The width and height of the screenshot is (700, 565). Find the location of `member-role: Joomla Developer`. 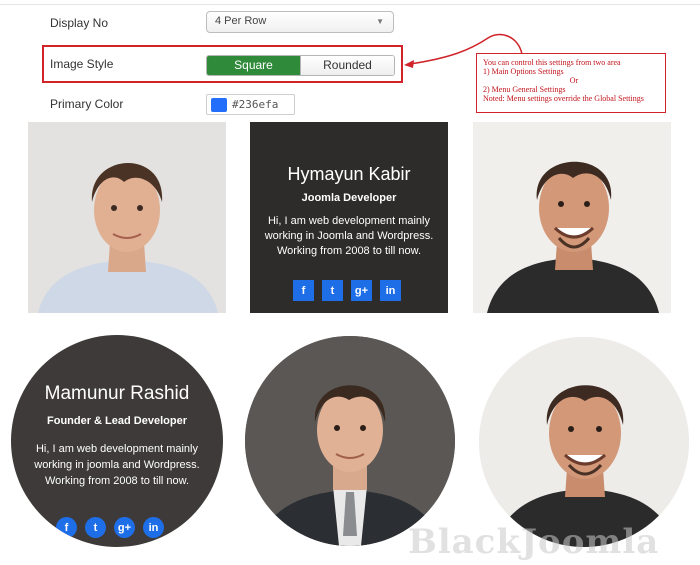

member-role: Joomla Developer is located at coordinates (349, 198).